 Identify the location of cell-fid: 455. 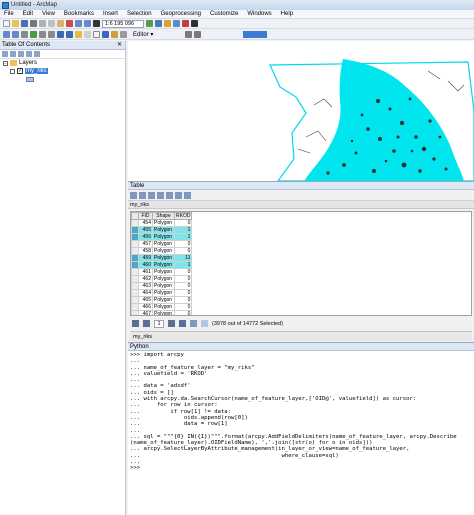
(145, 230).